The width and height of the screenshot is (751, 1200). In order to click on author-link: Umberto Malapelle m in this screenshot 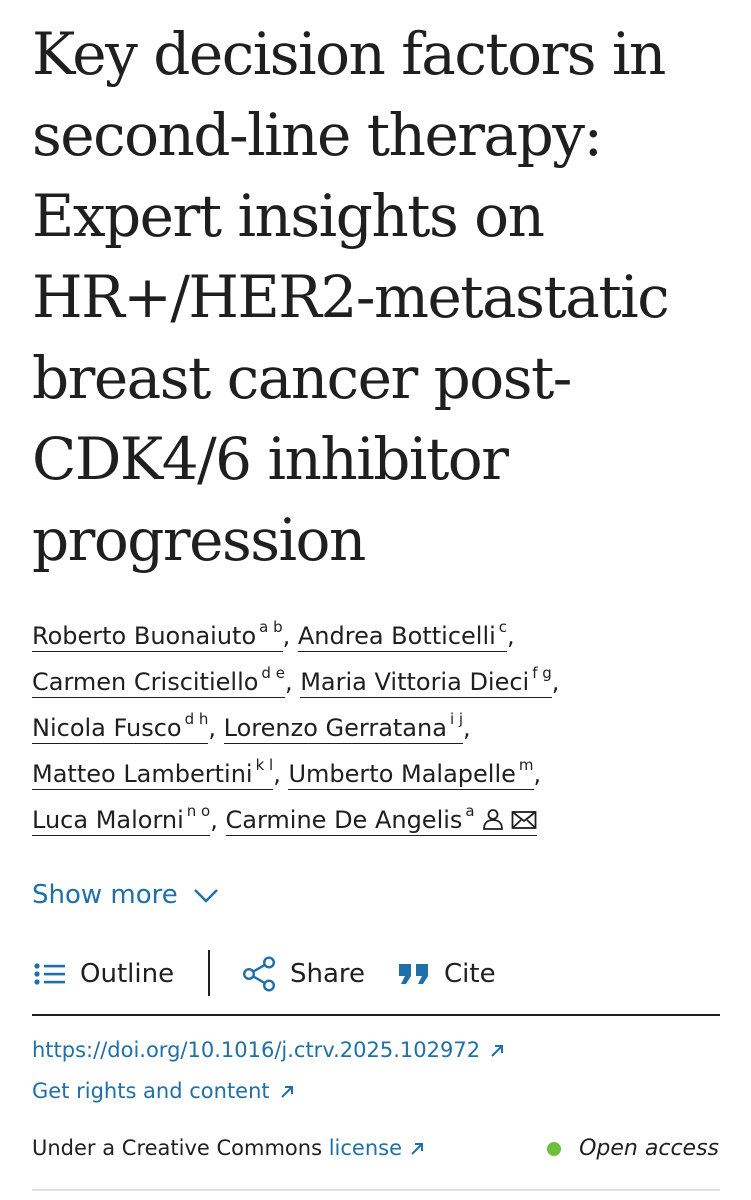, I will do `click(411, 770)`.